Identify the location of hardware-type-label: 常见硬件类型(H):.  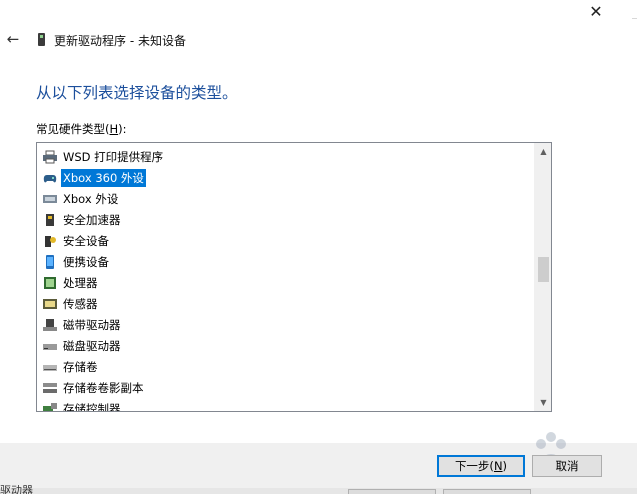
(81, 129).